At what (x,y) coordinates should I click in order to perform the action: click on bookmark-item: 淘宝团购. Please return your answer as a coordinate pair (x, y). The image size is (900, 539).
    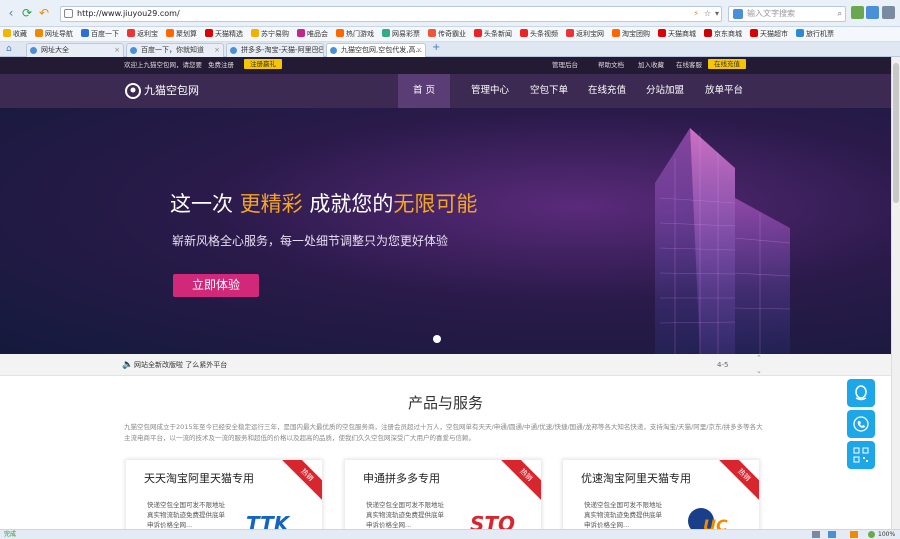
    Looking at the image, I should click on (632, 34).